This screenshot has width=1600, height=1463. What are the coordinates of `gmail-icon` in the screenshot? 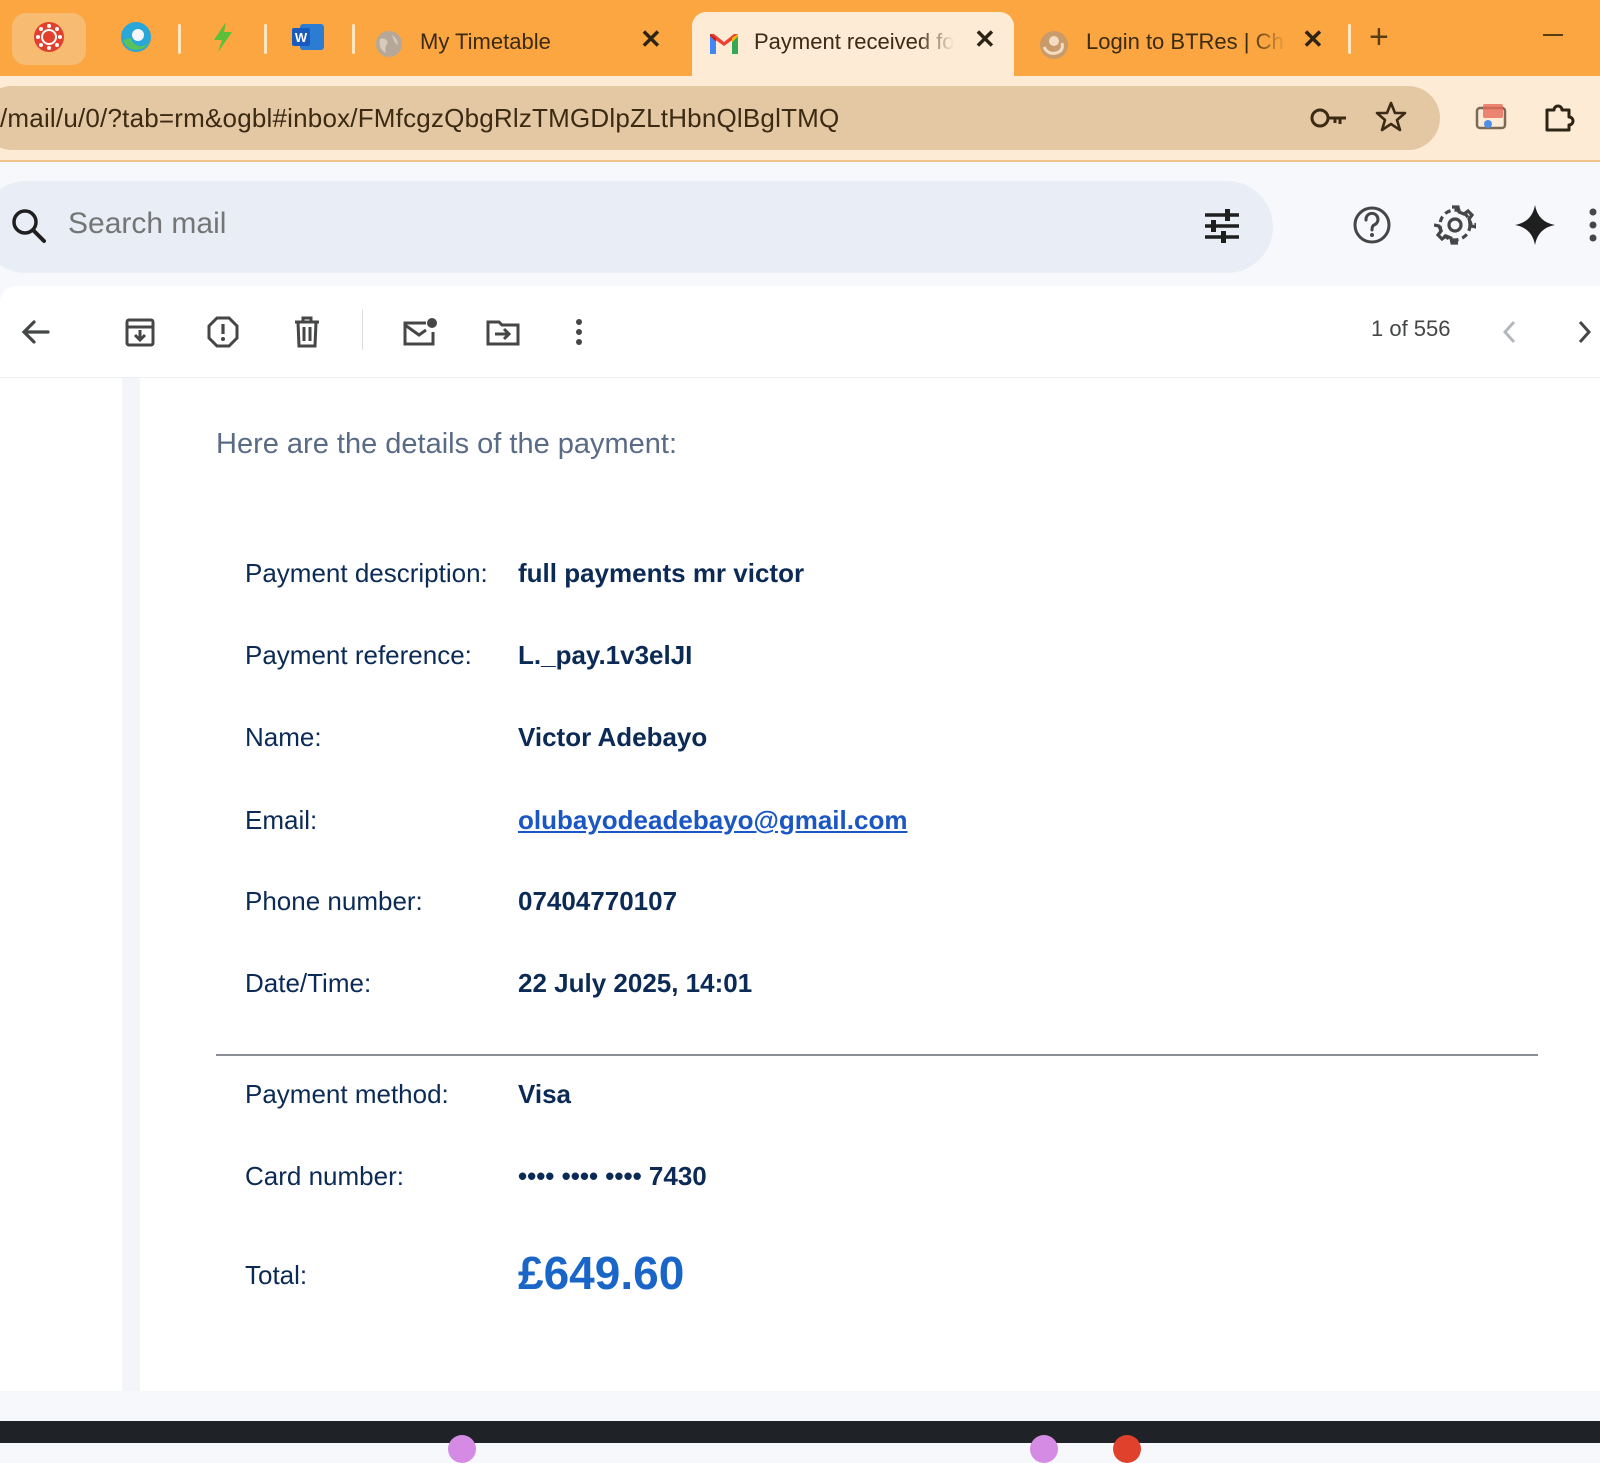 It's located at (724, 47).